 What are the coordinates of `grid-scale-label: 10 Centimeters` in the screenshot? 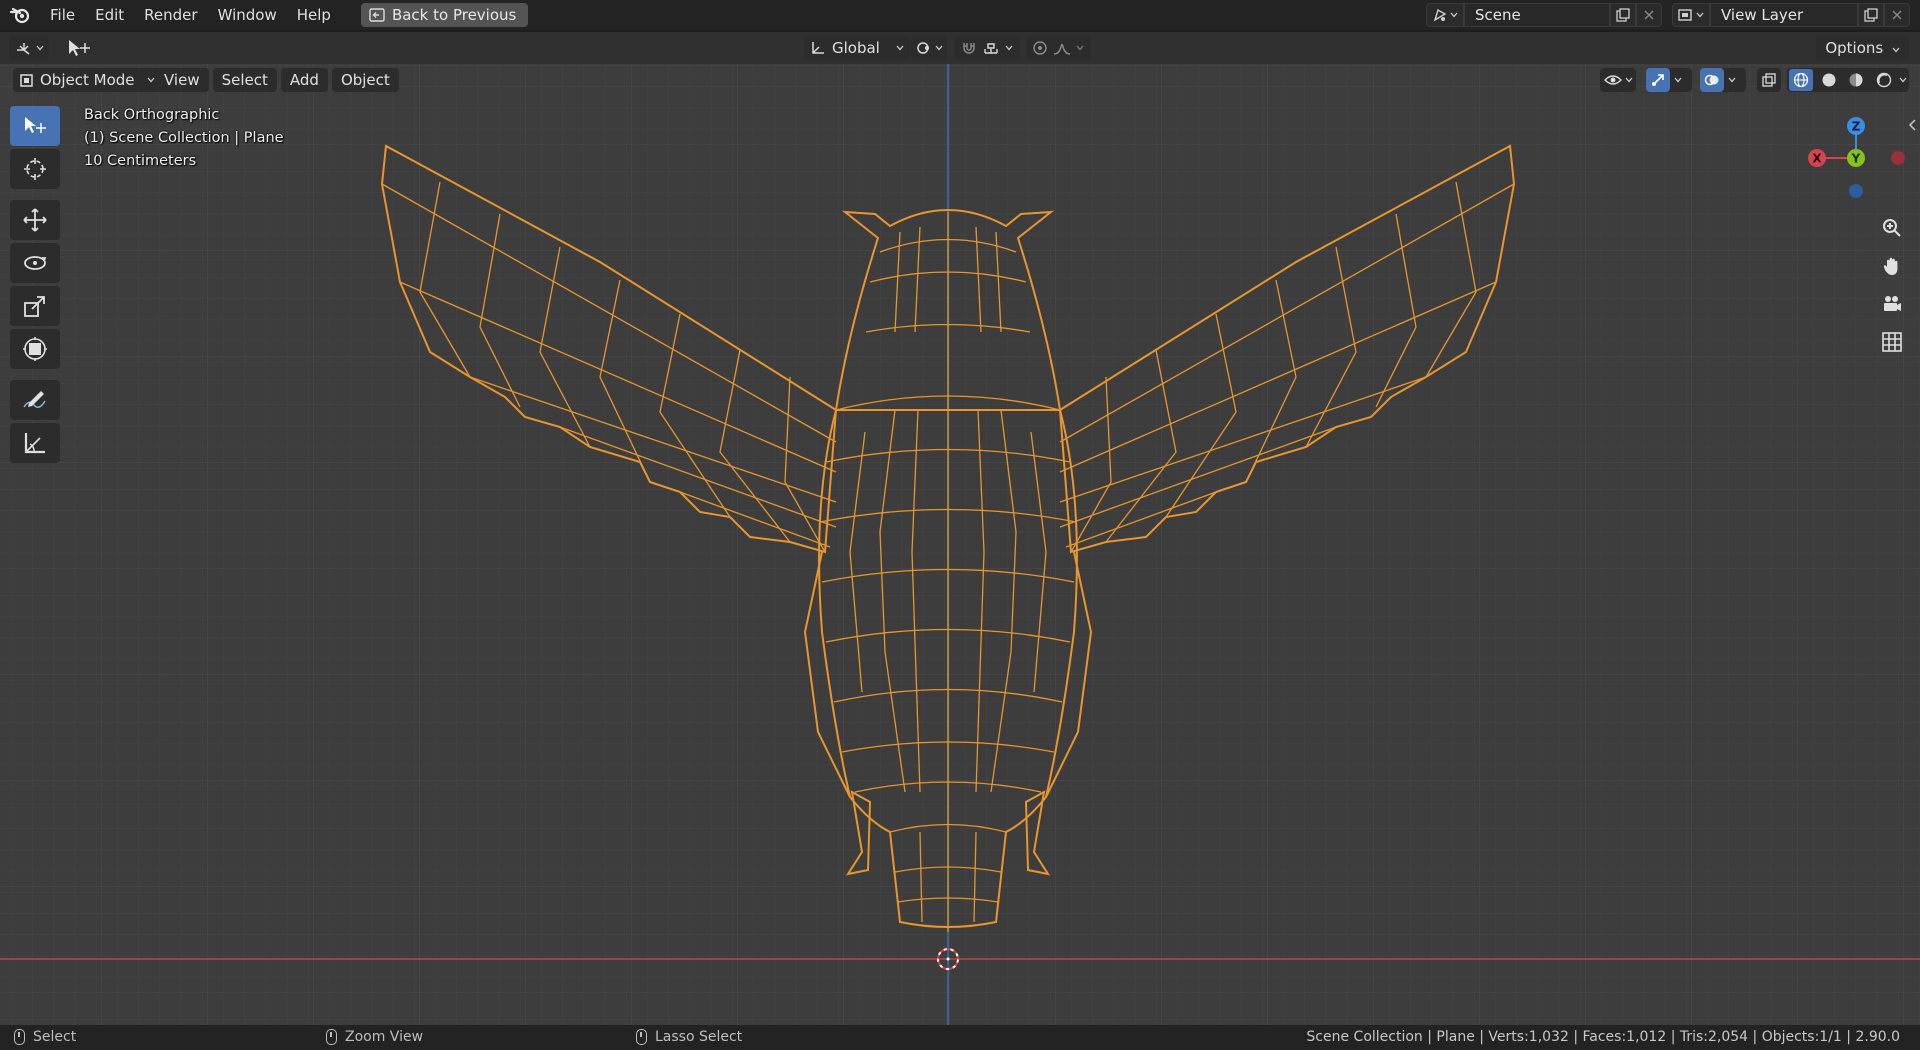 It's located at (140, 161).